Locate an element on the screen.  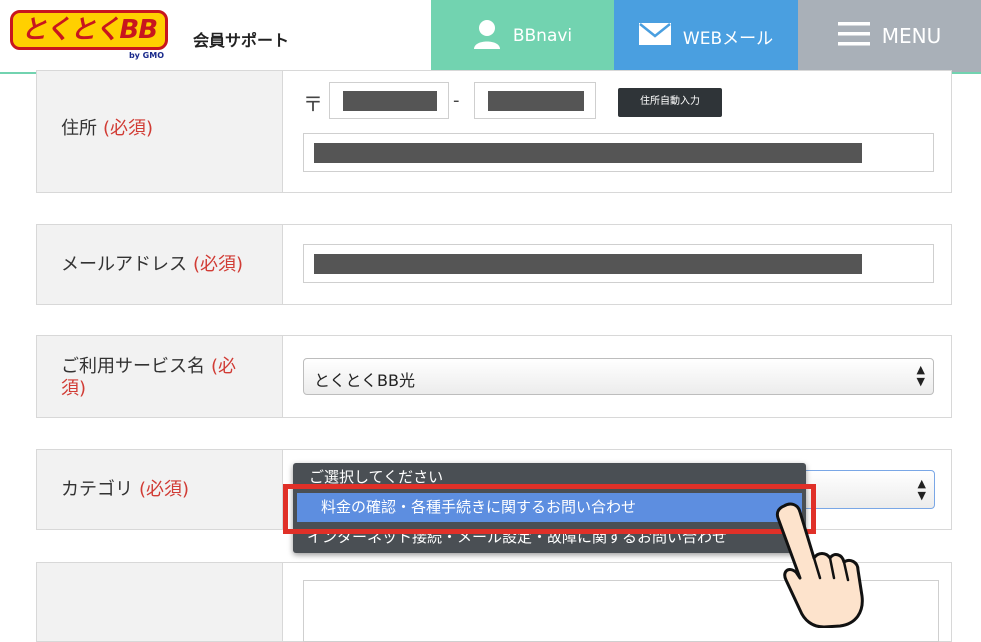
bbnavi-label: BBnavi is located at coordinates (542, 36).